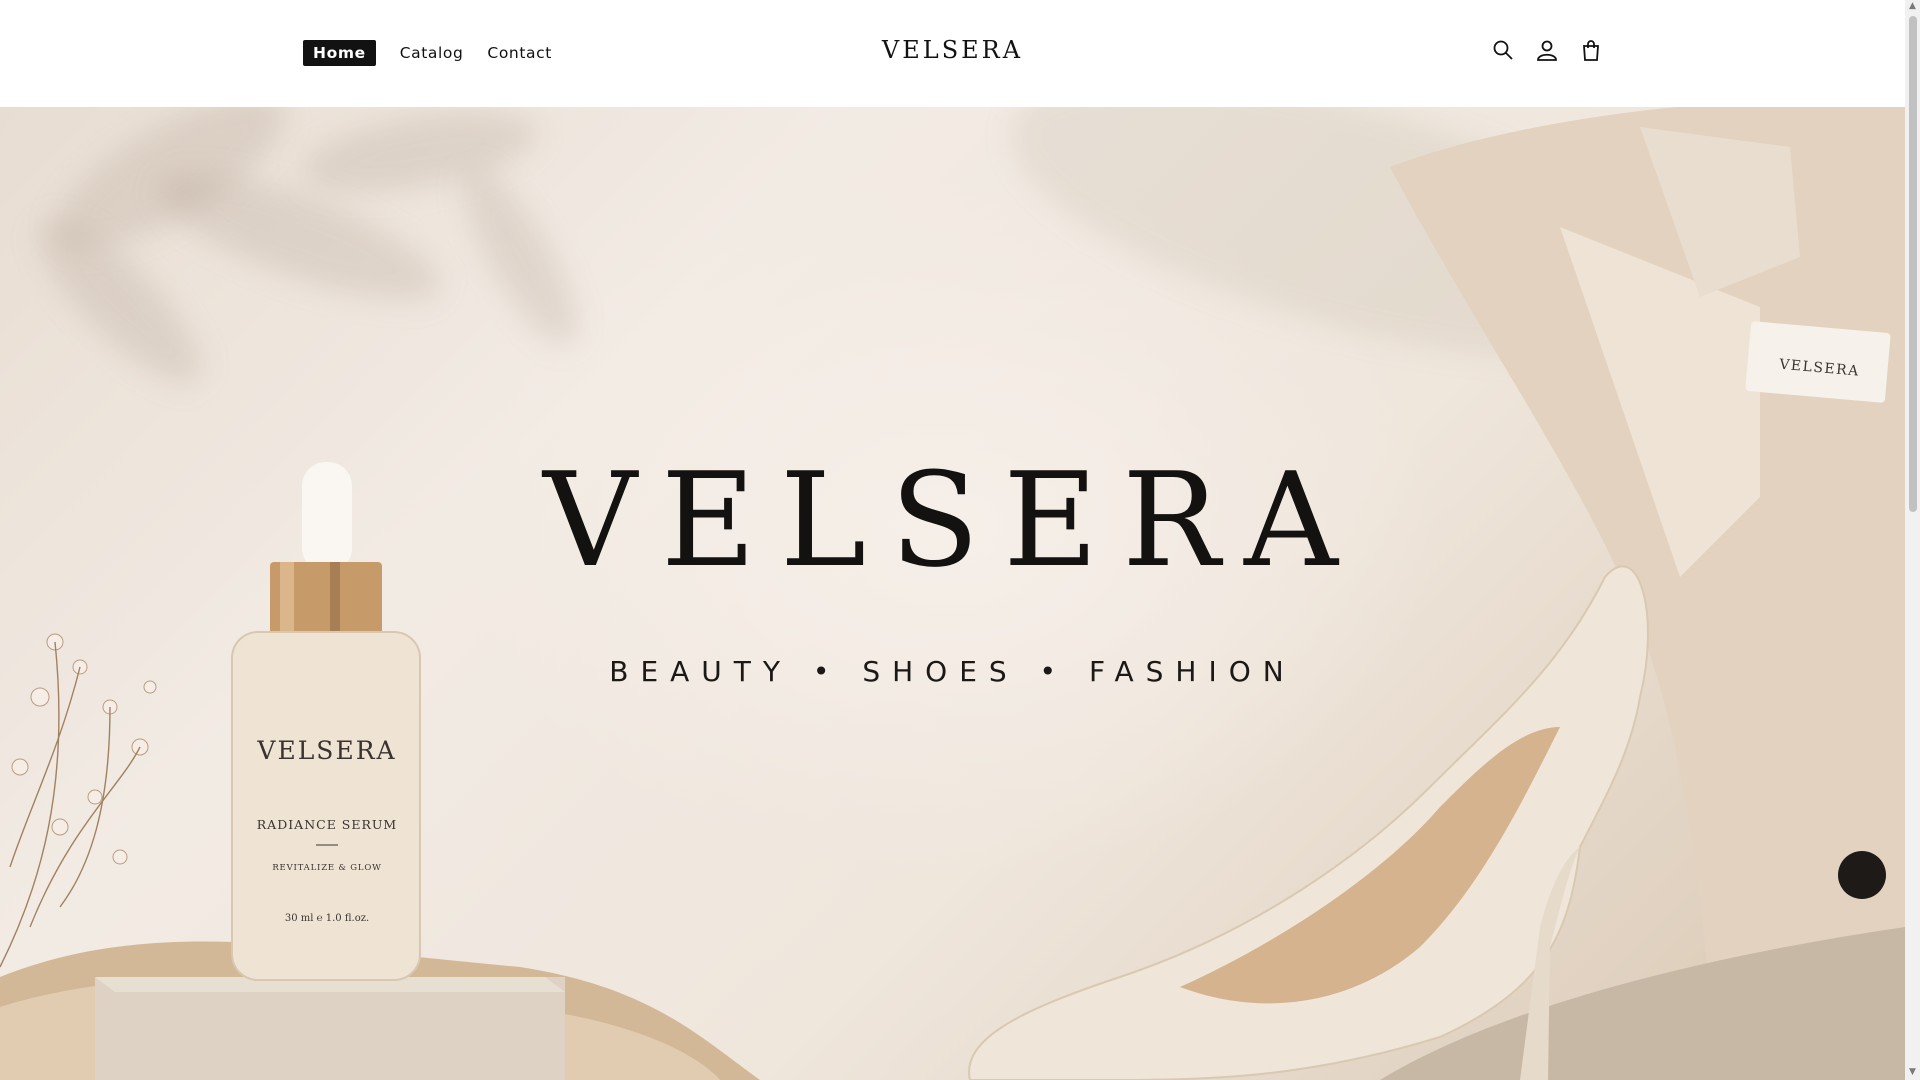  I want to click on hero-tagline: BEAUTY • SHOES • FASHION, so click(952, 671).